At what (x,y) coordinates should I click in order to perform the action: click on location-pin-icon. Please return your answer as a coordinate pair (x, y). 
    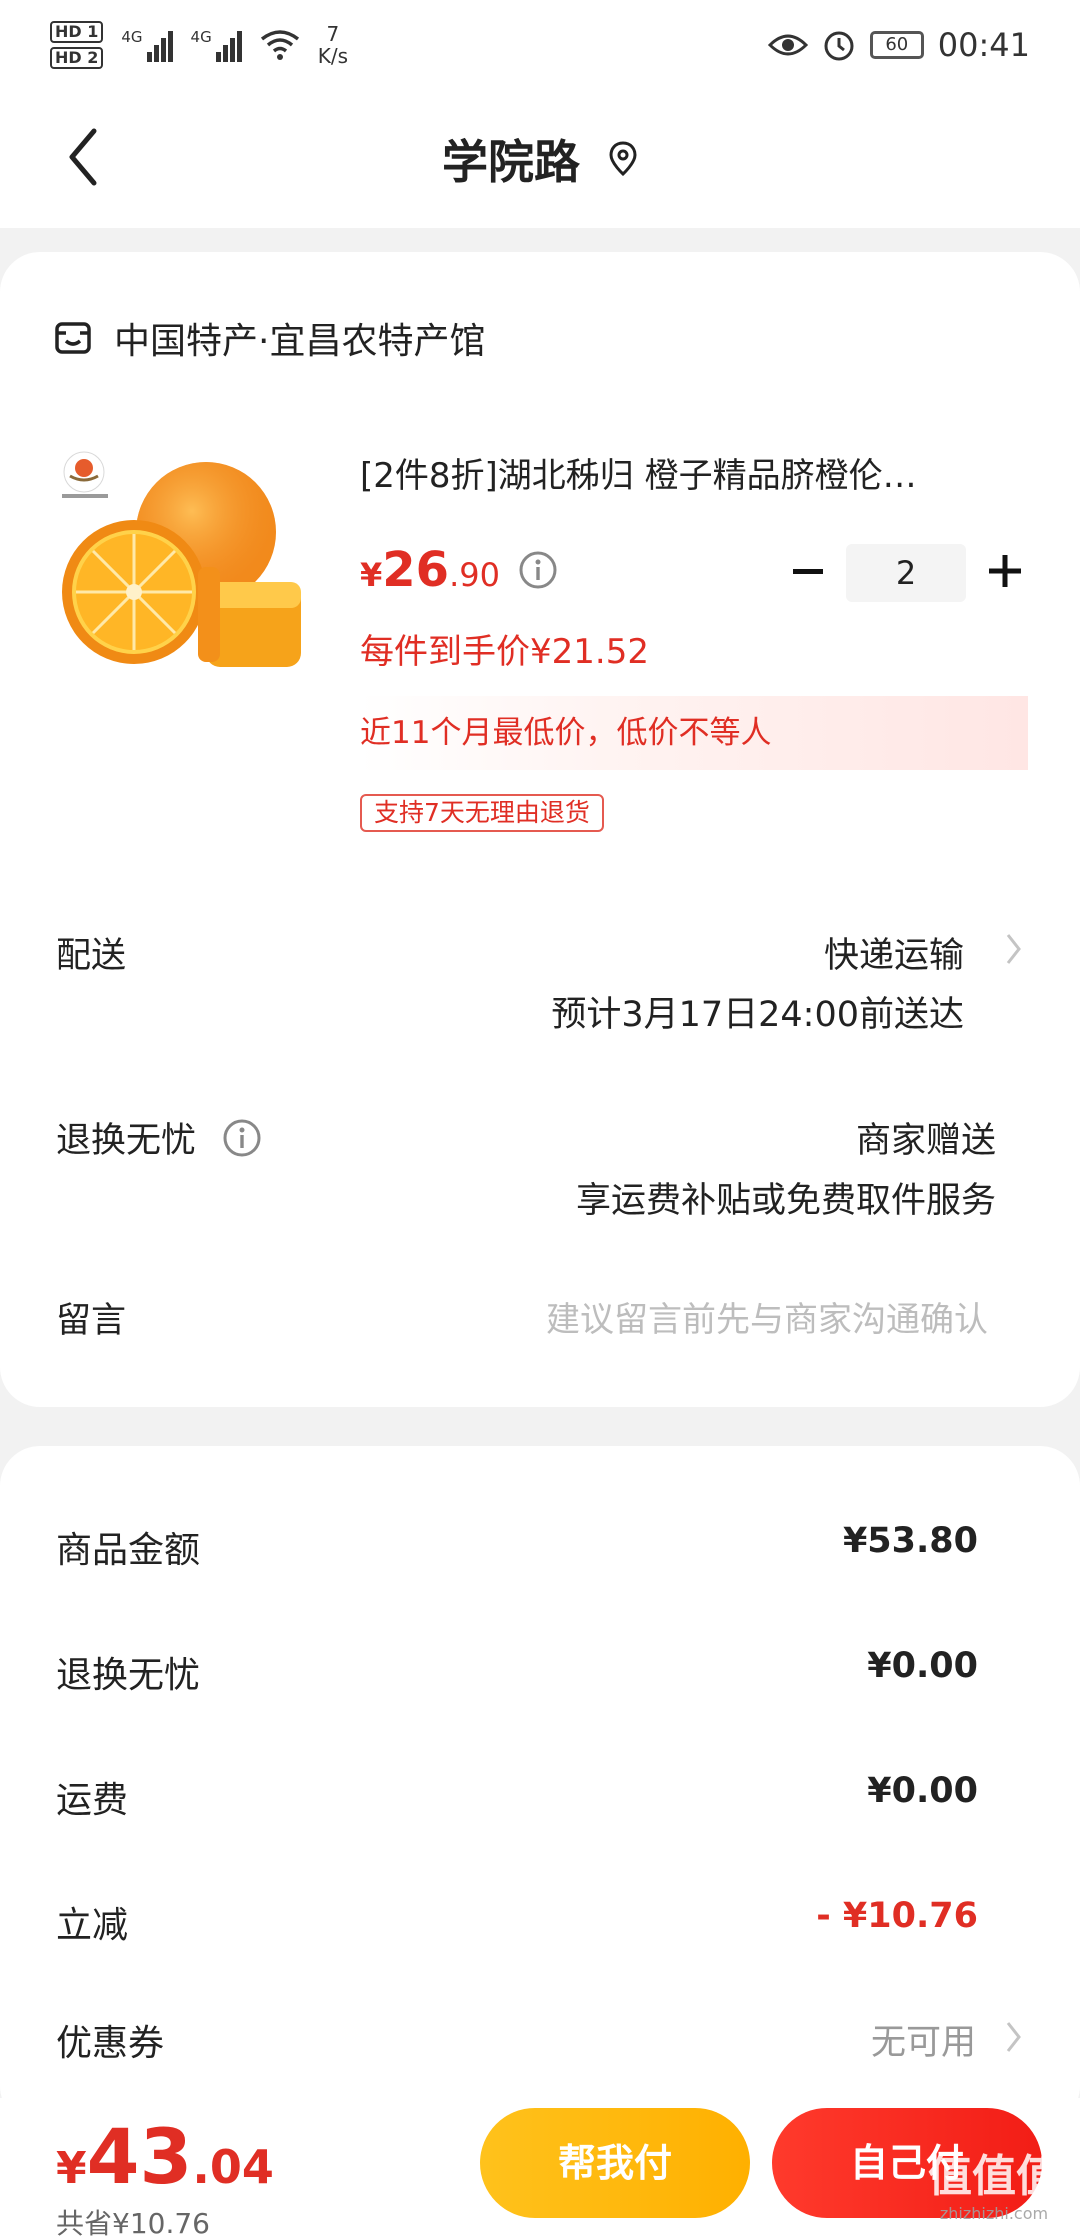
    Looking at the image, I should click on (623, 159).